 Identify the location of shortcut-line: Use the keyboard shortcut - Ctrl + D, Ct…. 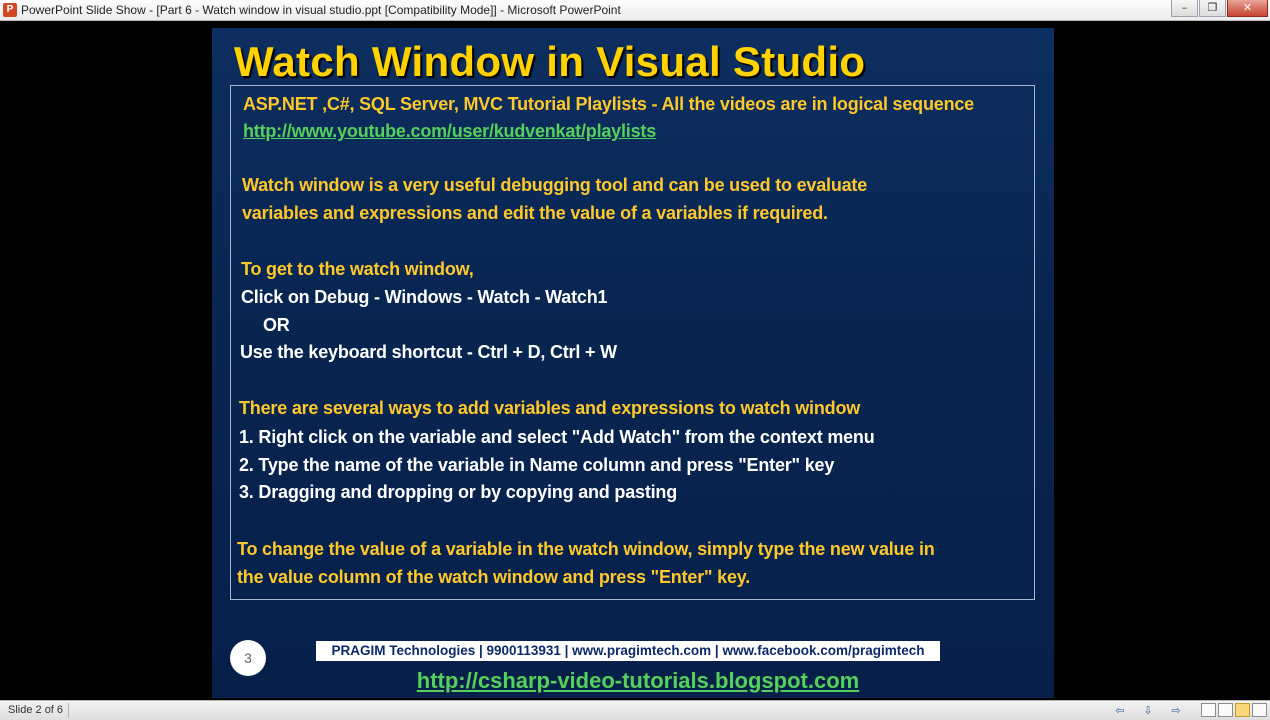
(428, 352).